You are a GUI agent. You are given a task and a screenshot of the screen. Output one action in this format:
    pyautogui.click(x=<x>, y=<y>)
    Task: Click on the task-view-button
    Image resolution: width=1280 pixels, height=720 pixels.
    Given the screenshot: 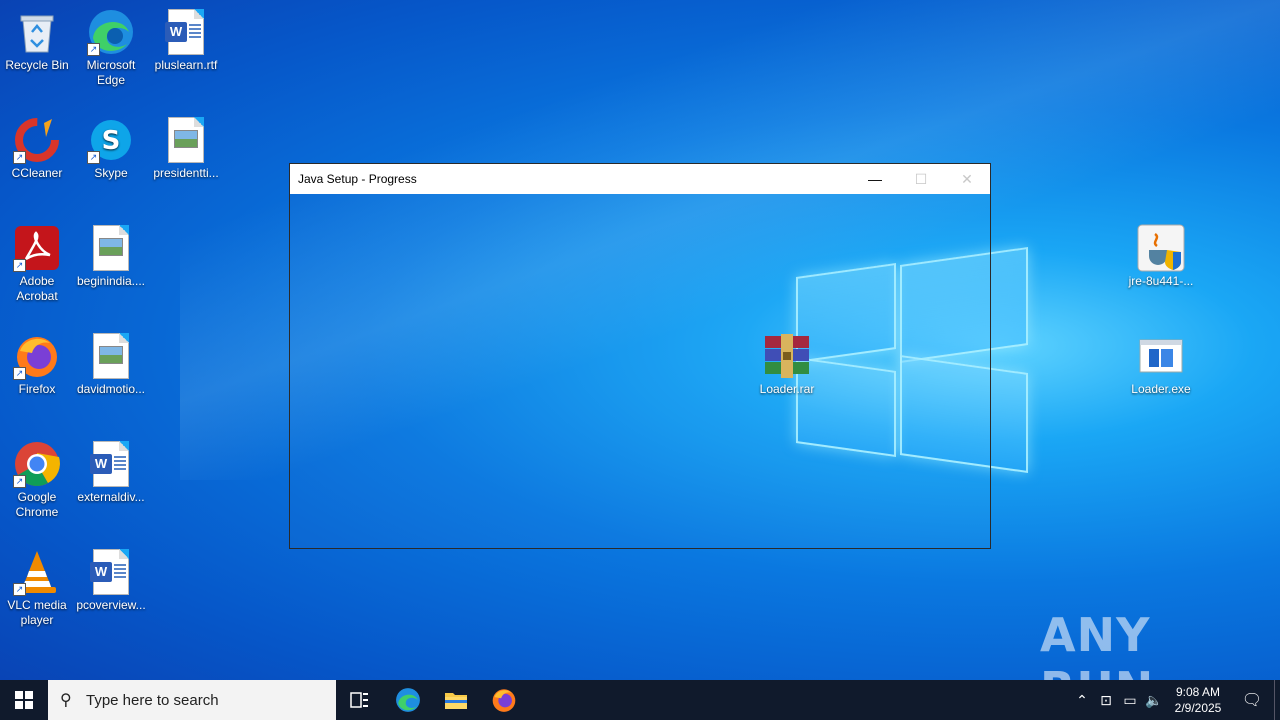 What is the action you would take?
    pyautogui.click(x=360, y=700)
    